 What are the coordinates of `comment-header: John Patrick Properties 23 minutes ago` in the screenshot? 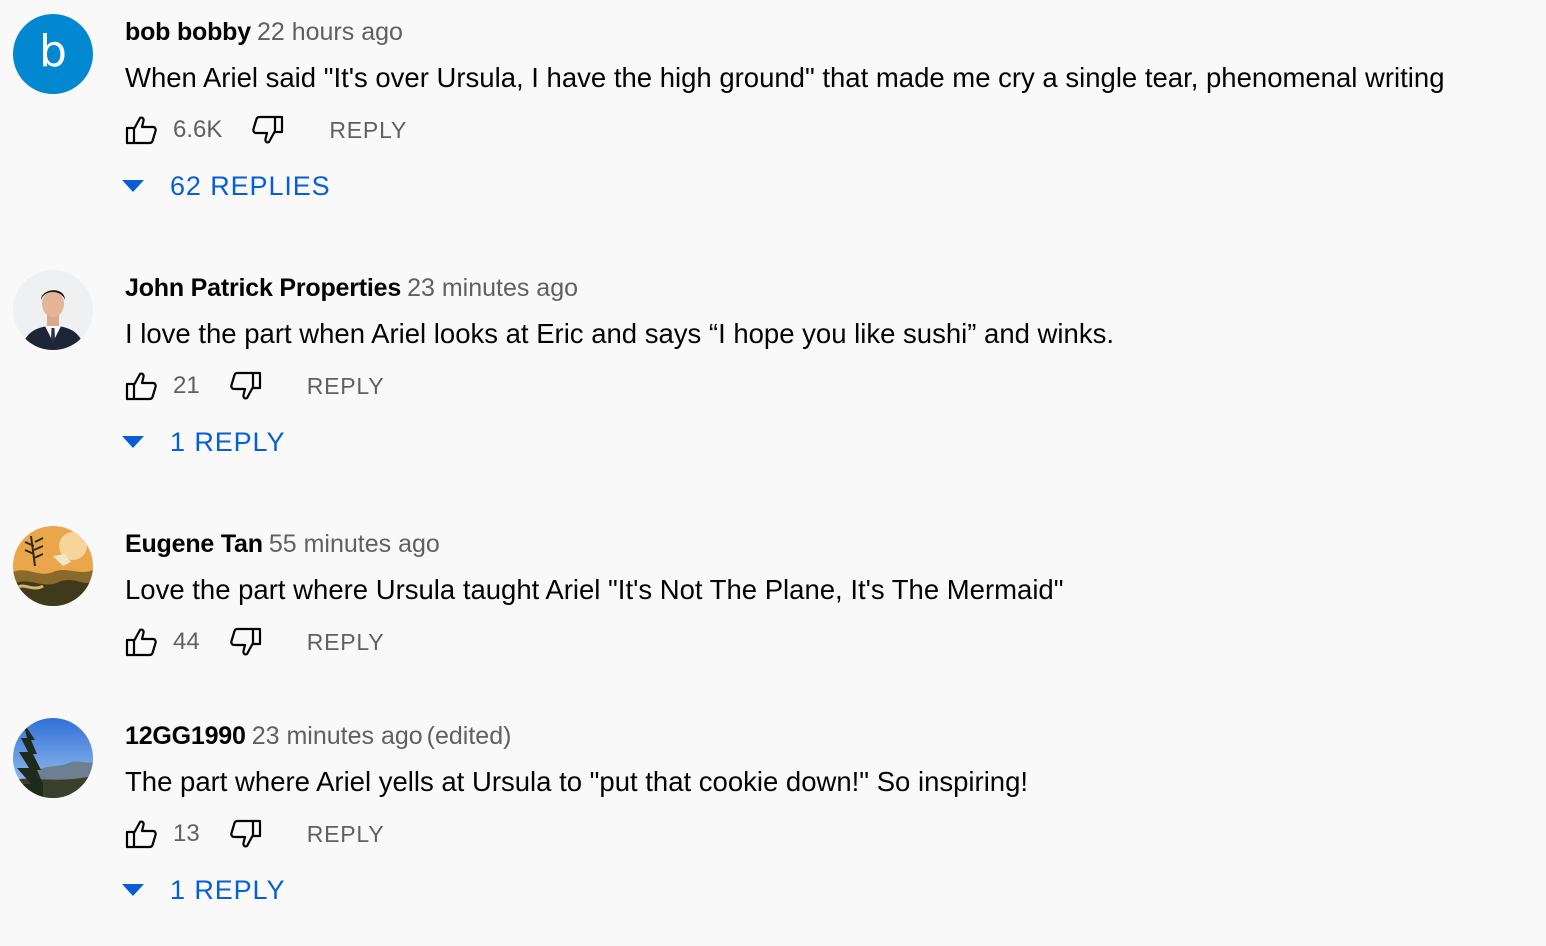 It's located at (351, 288).